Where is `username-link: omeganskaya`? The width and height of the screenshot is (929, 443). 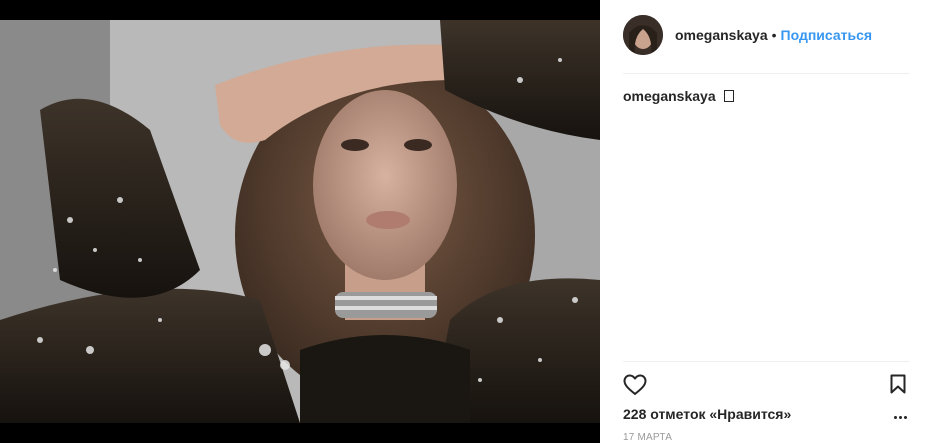
username-link: omeganskaya is located at coordinates (721, 35).